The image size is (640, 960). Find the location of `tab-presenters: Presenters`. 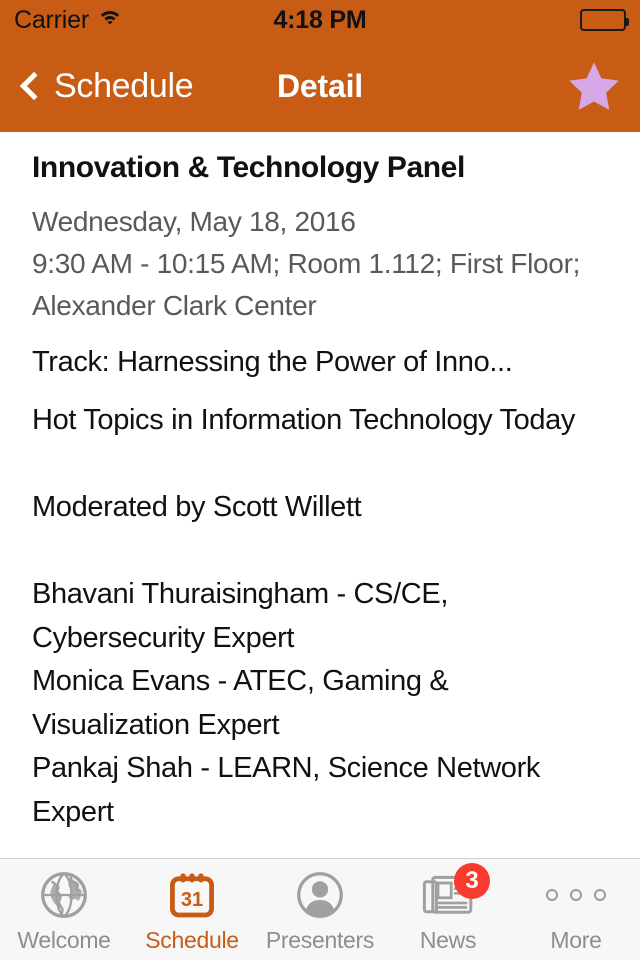

tab-presenters: Presenters is located at coordinates (320, 909).